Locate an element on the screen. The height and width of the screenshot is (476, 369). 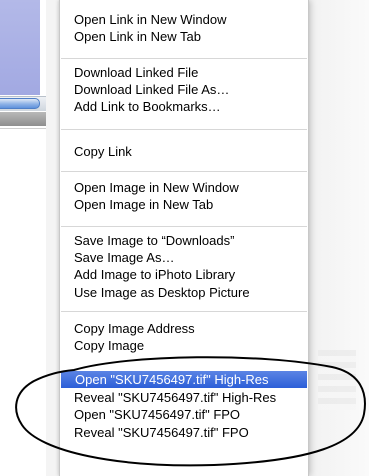
menu-item-open-link-new-window: Open Link in New Window is located at coordinates (184, 19).